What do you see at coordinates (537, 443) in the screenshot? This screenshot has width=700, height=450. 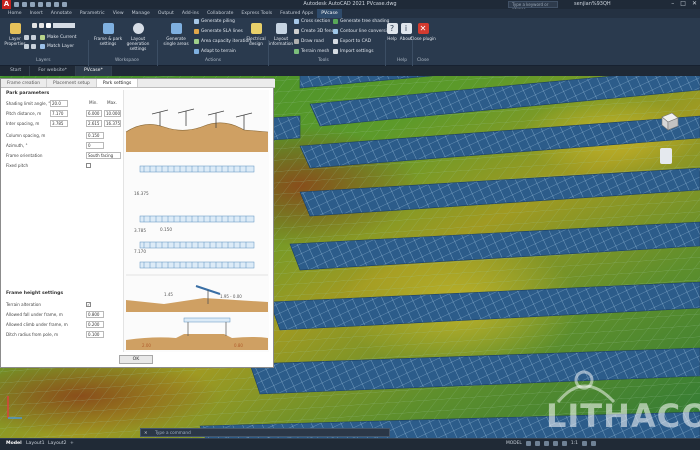 I see `snap-icon` at bounding box center [537, 443].